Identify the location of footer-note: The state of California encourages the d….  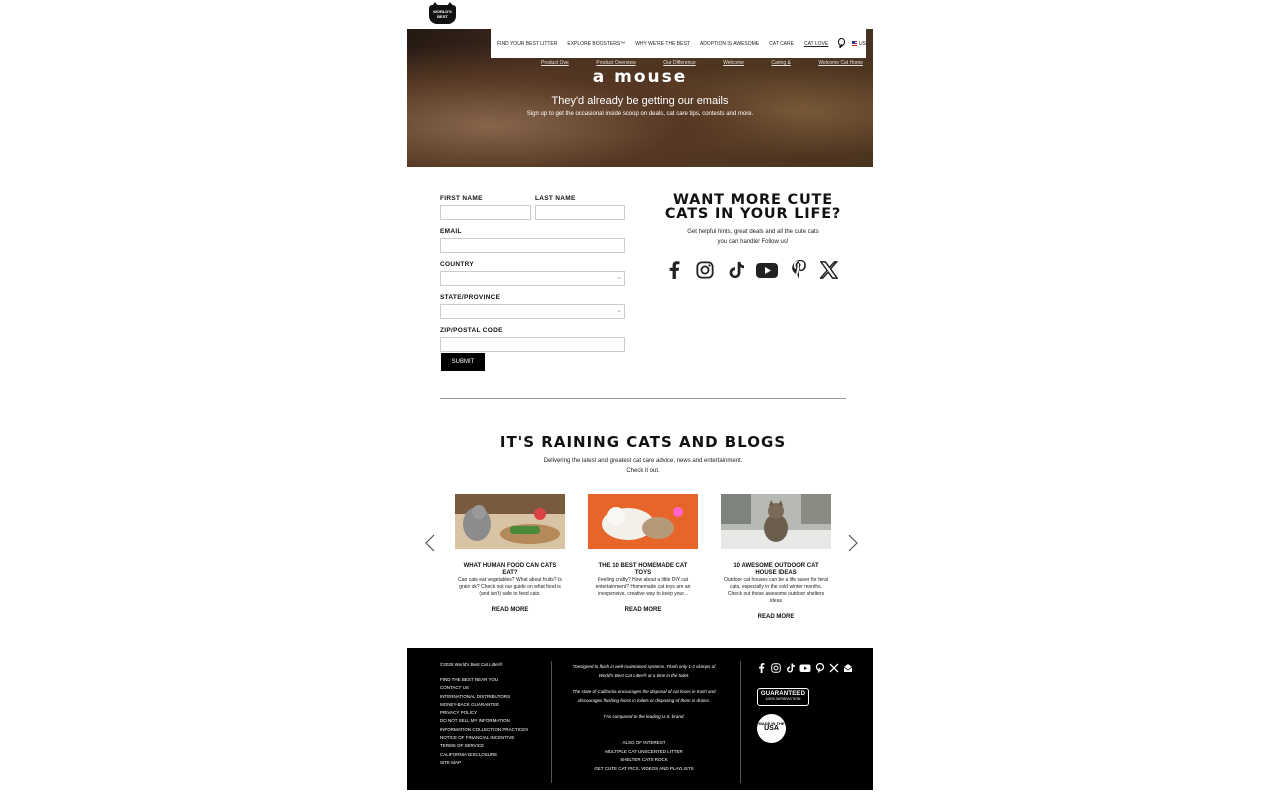
(644, 696).